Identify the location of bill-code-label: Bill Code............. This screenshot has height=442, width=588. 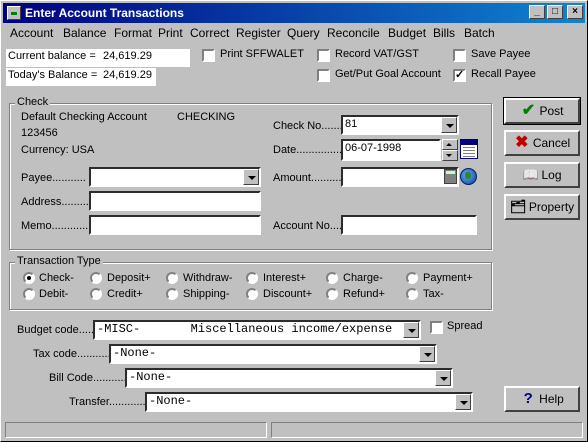
(89, 378).